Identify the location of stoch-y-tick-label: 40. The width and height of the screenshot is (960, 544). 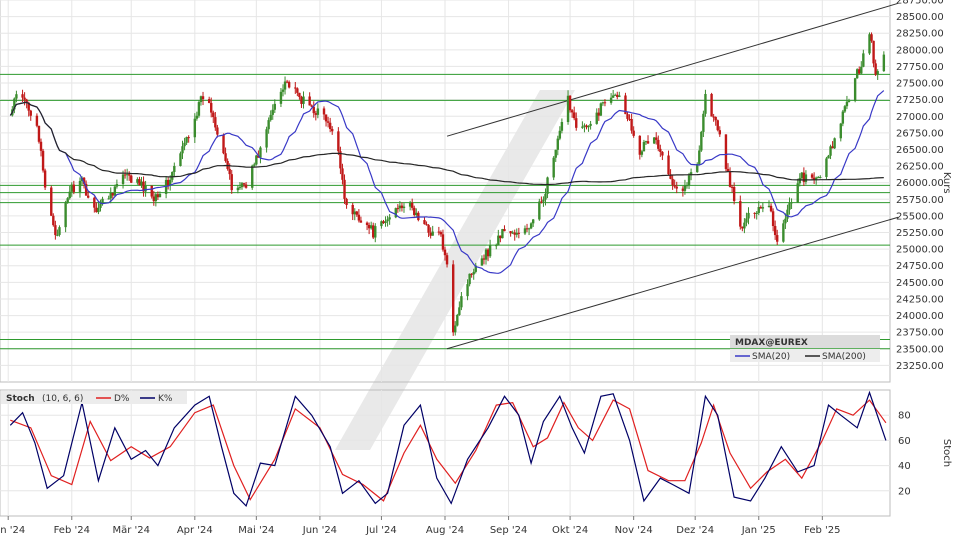
(904, 466).